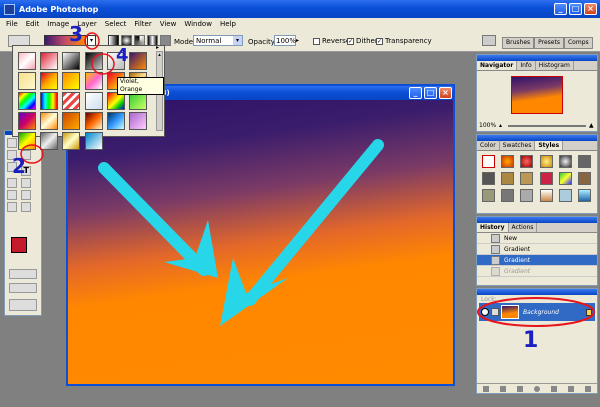 The height and width of the screenshot is (407, 600). I want to click on circle-gradient-swatch, so click(103, 64).